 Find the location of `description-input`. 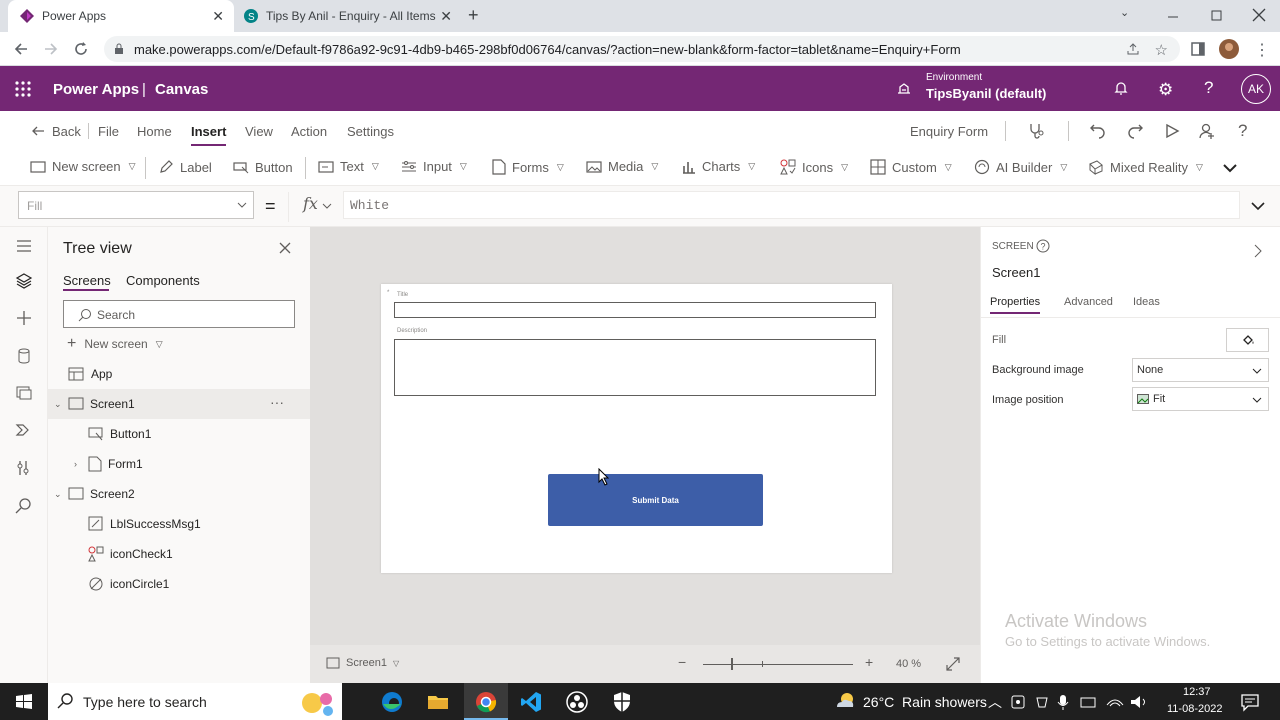

description-input is located at coordinates (635, 367).